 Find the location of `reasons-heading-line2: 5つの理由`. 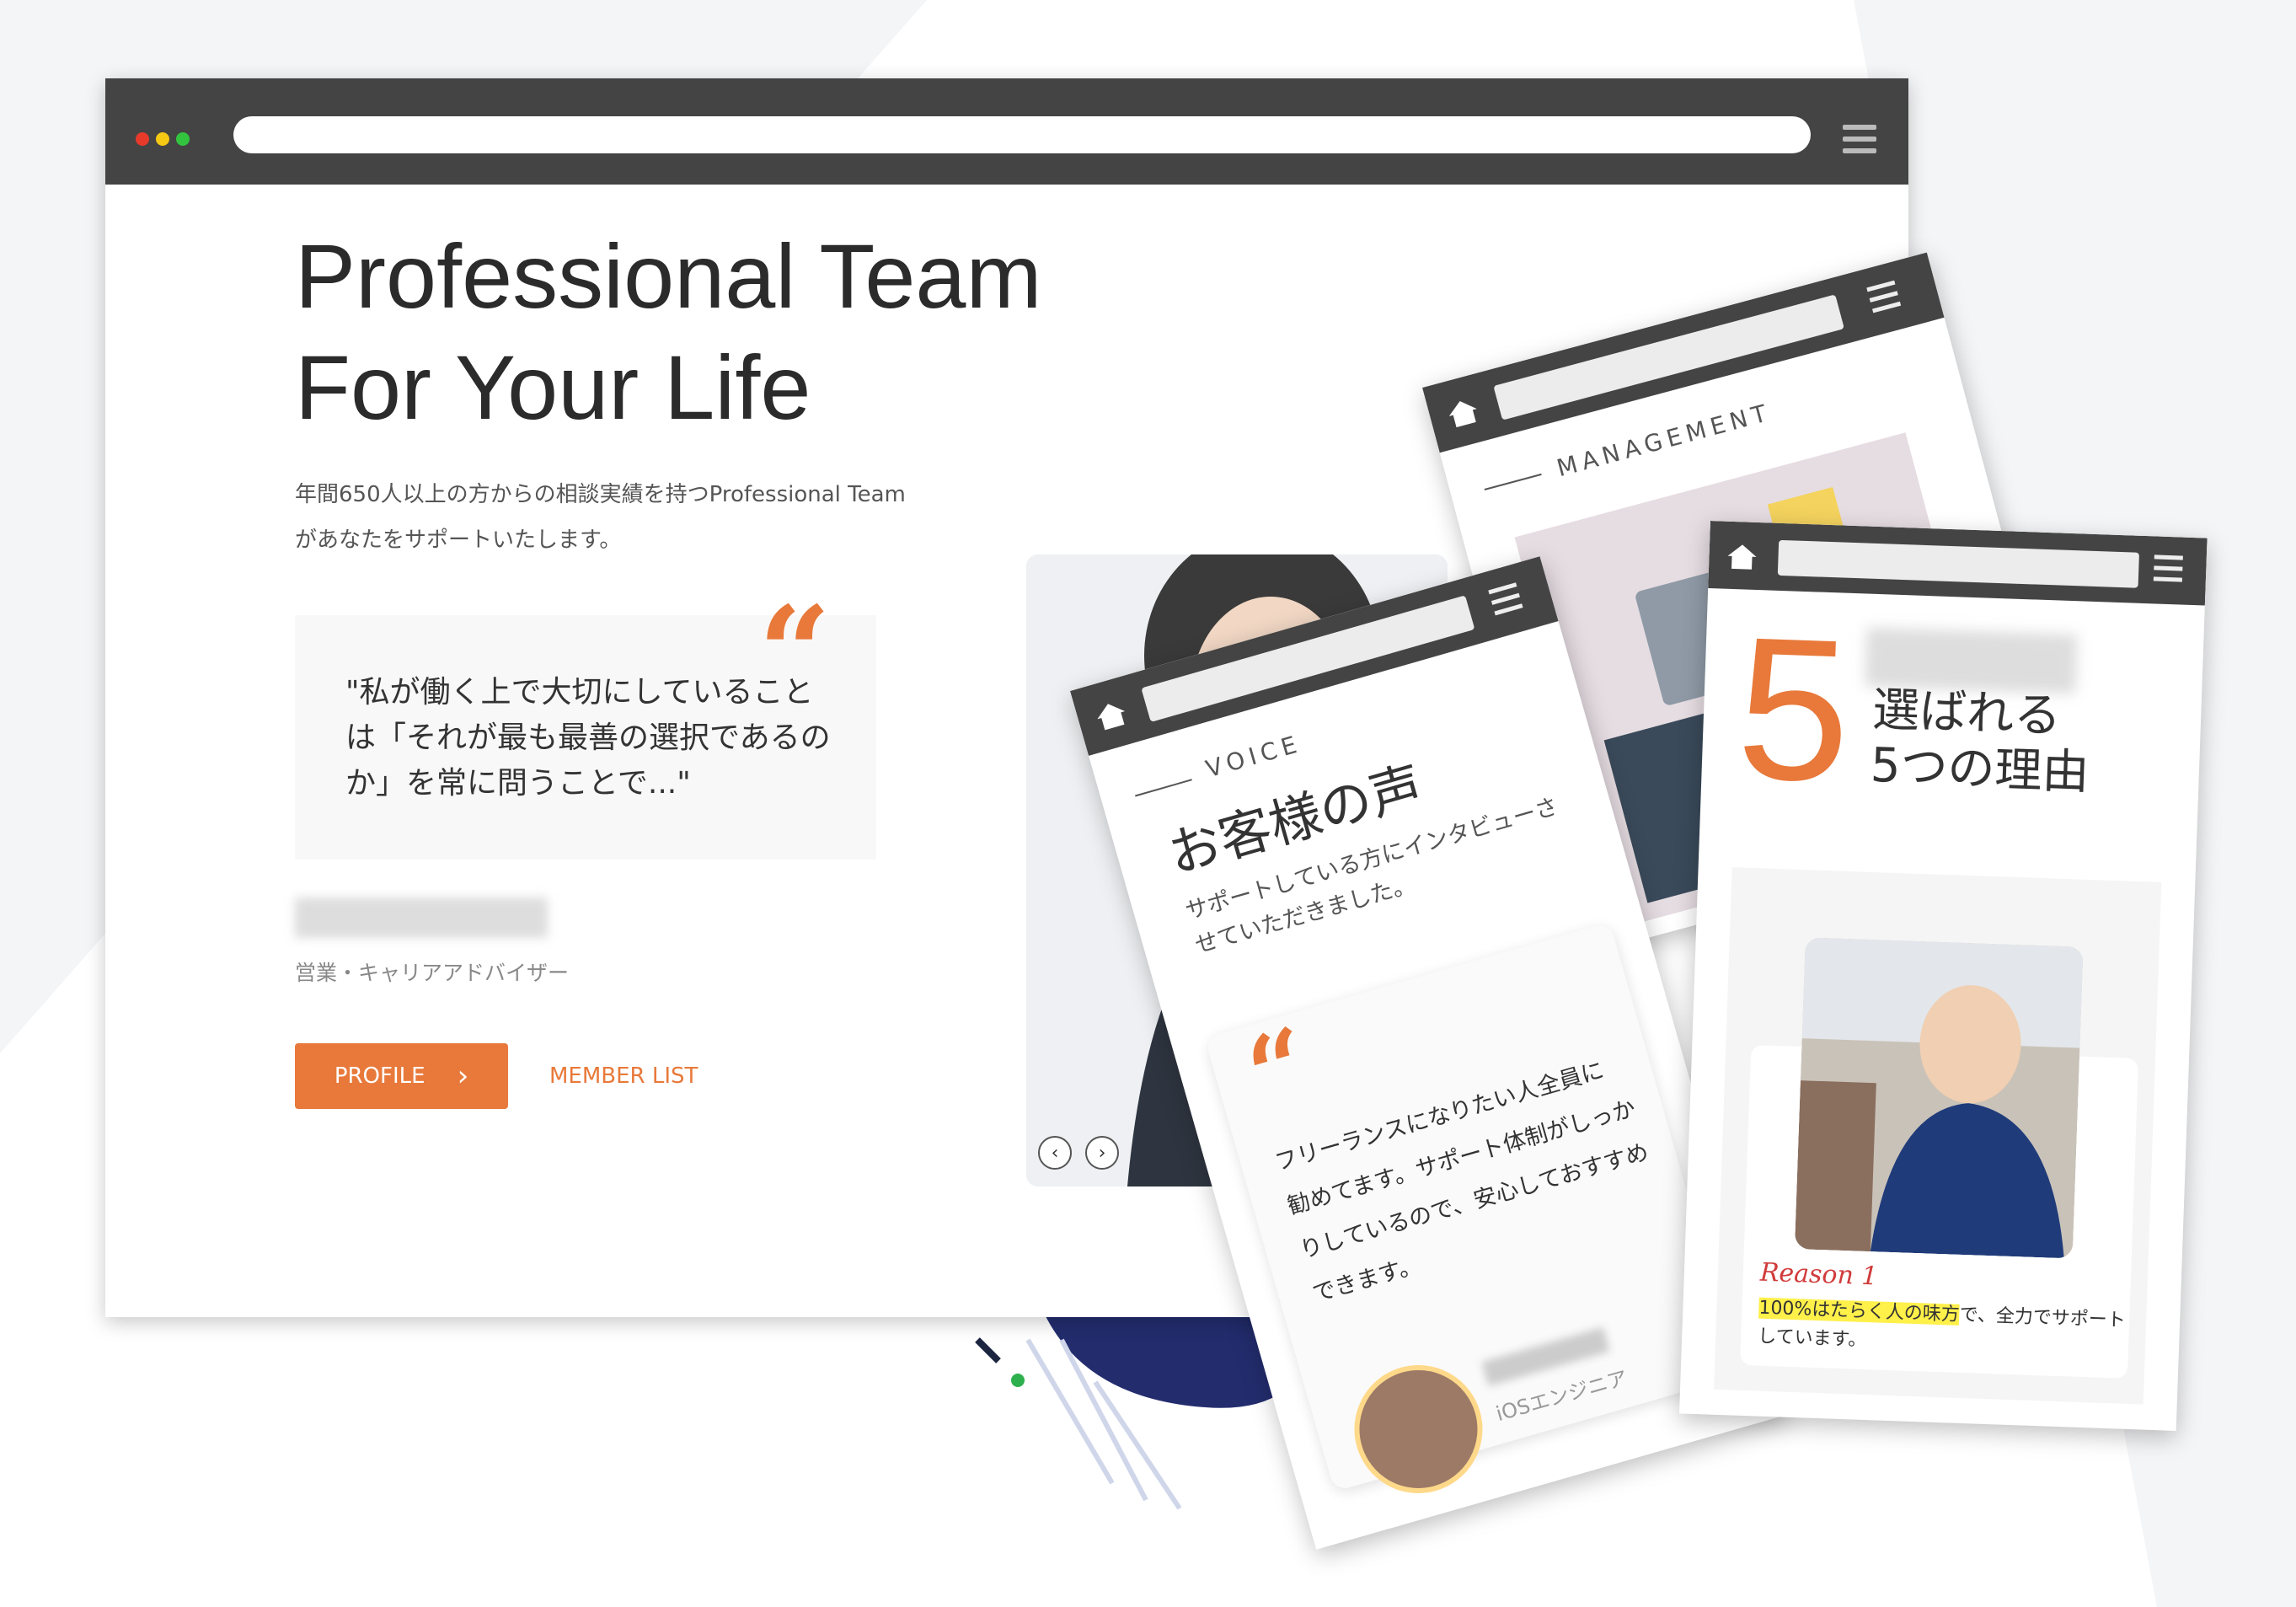

reasons-heading-line2: 5つの理由 is located at coordinates (1979, 769).